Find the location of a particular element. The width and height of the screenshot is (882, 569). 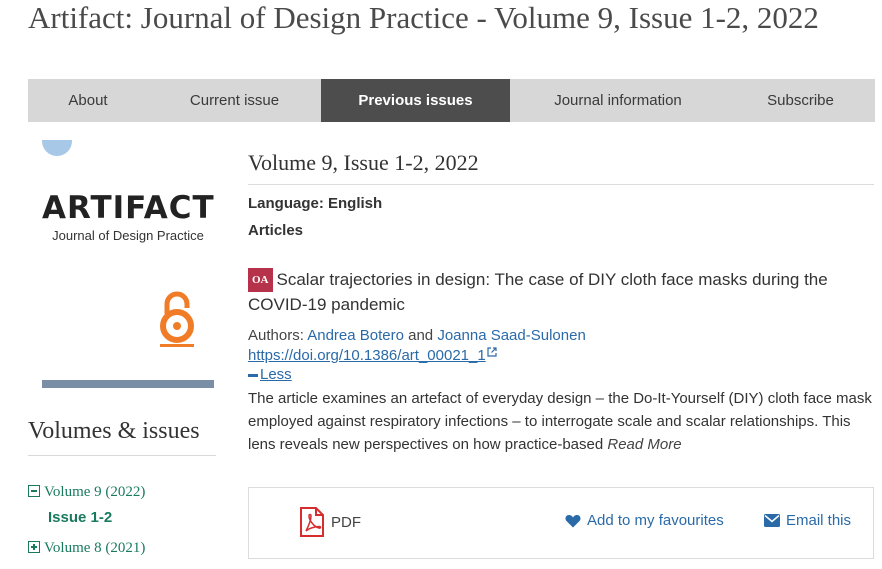

external-link-icon is located at coordinates (492, 352).